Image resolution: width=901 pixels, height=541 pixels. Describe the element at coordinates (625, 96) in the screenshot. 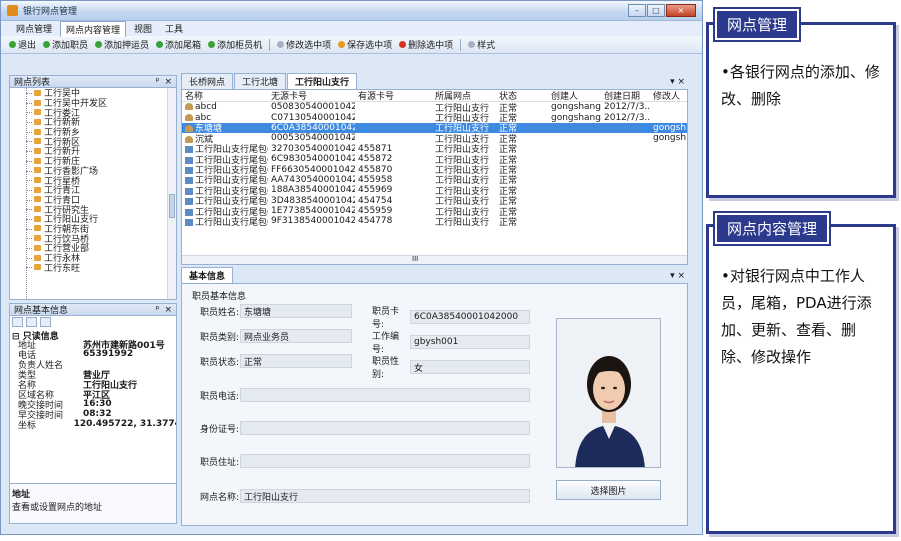

I see `column-header: 创建日期` at that location.